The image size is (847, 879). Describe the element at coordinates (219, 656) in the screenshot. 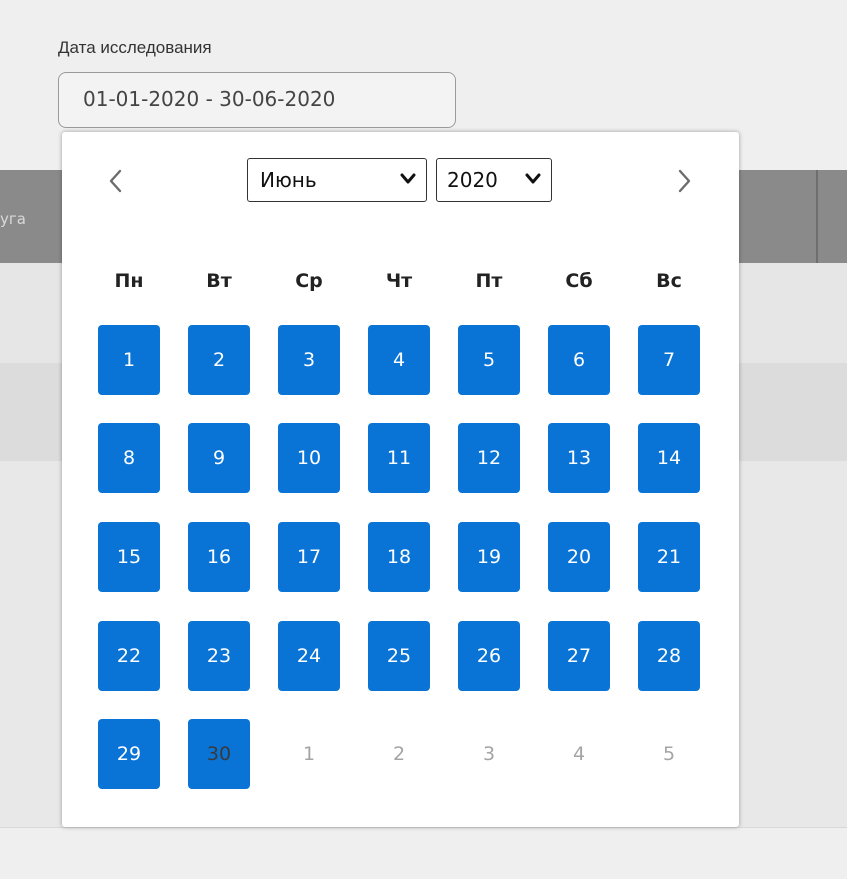

I see `calendar-day: 23` at that location.